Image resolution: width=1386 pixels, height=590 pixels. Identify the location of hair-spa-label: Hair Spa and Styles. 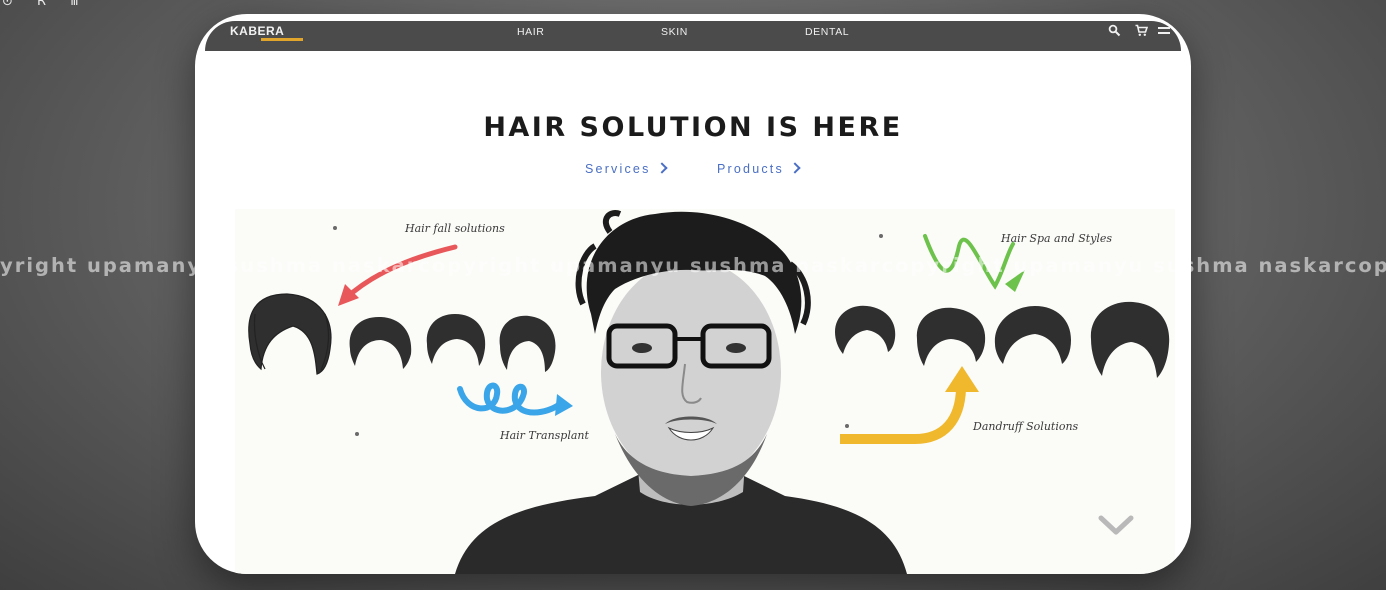
(1057, 238).